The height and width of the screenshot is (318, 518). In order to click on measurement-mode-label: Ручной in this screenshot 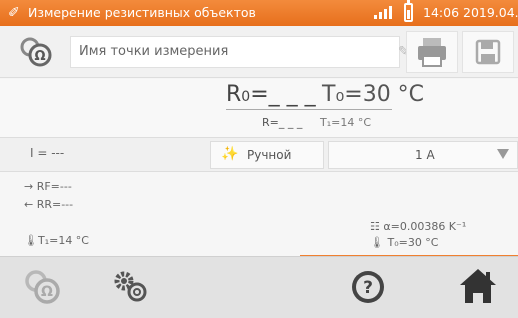, I will do `click(269, 155)`.